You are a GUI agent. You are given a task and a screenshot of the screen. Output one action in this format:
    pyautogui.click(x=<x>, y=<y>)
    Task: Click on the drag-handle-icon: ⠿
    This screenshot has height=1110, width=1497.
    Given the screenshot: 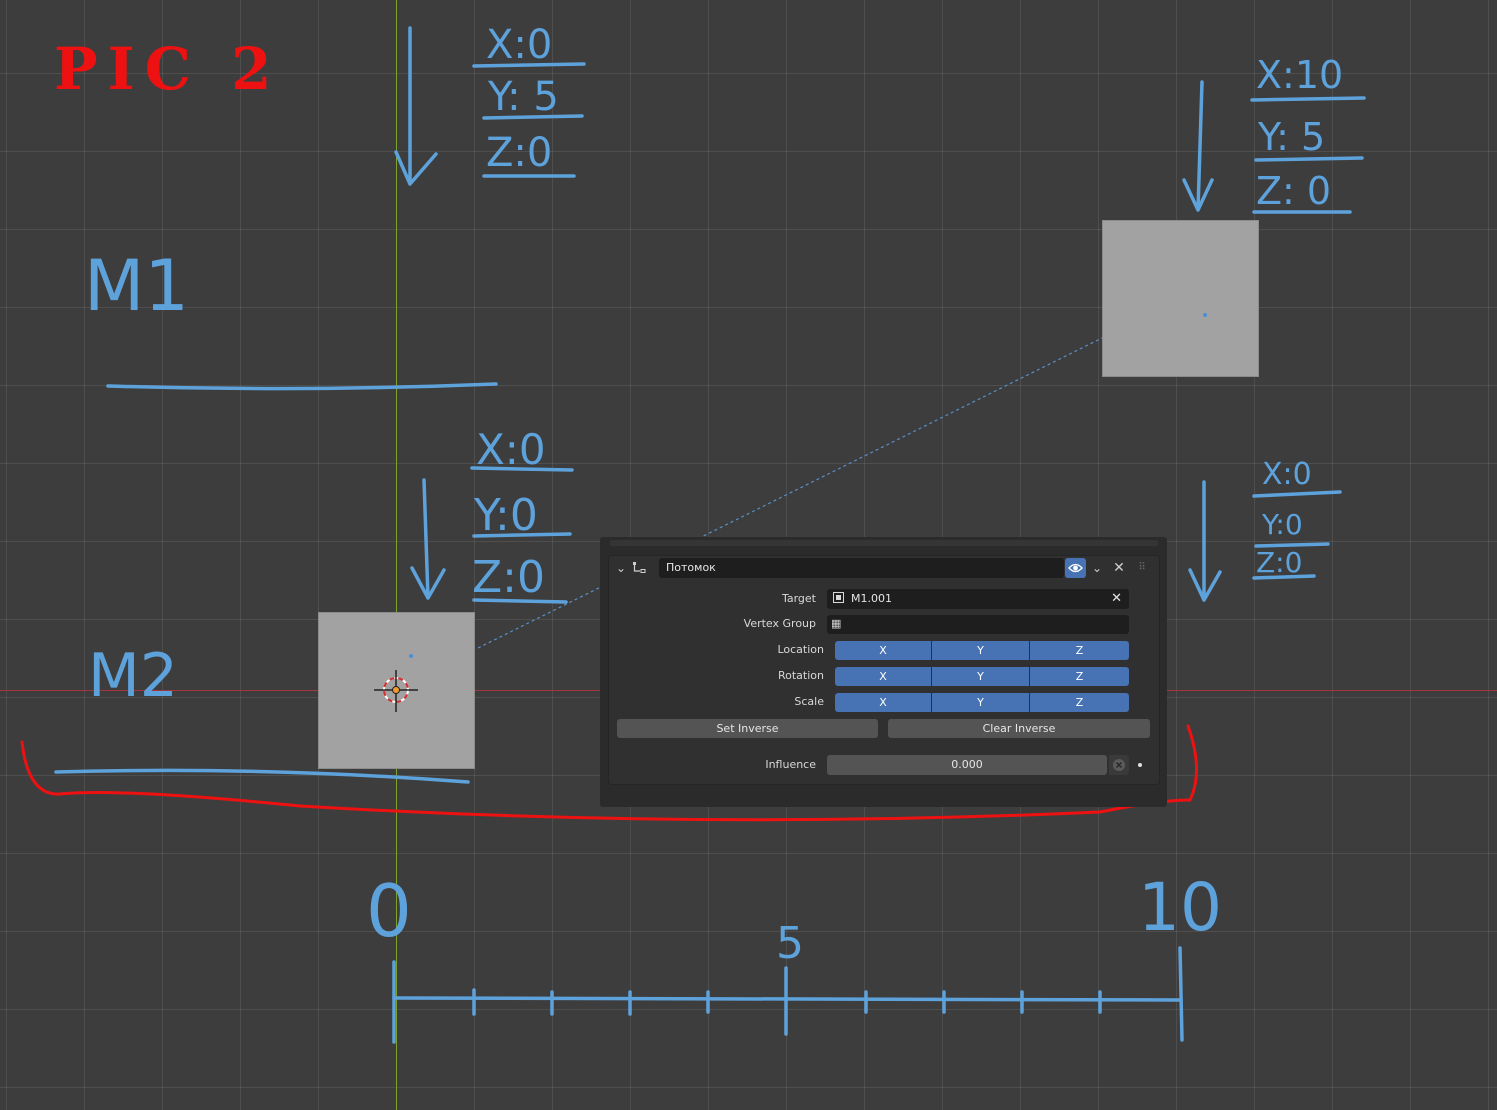 What is the action you would take?
    pyautogui.click(x=1142, y=568)
    